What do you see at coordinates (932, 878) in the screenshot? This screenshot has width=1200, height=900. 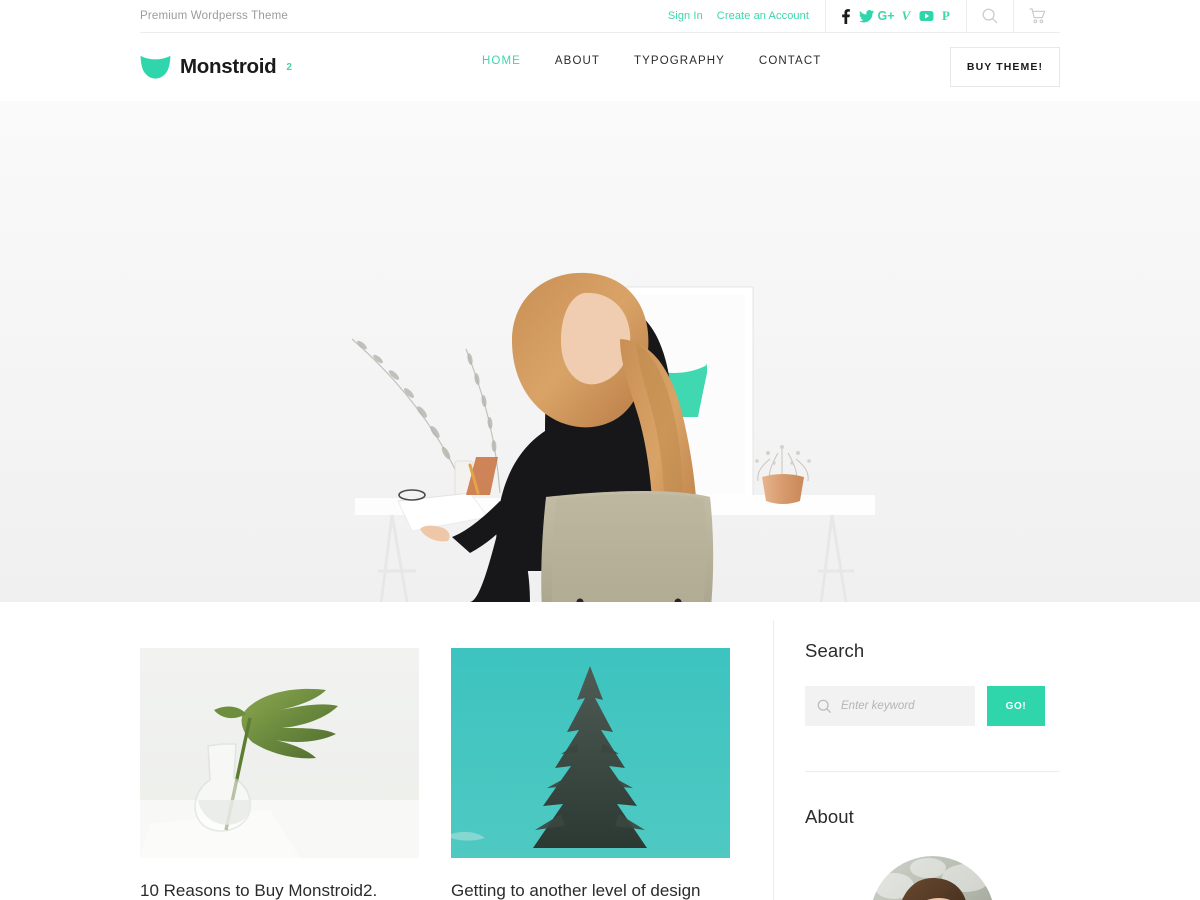 I see `avatar` at bounding box center [932, 878].